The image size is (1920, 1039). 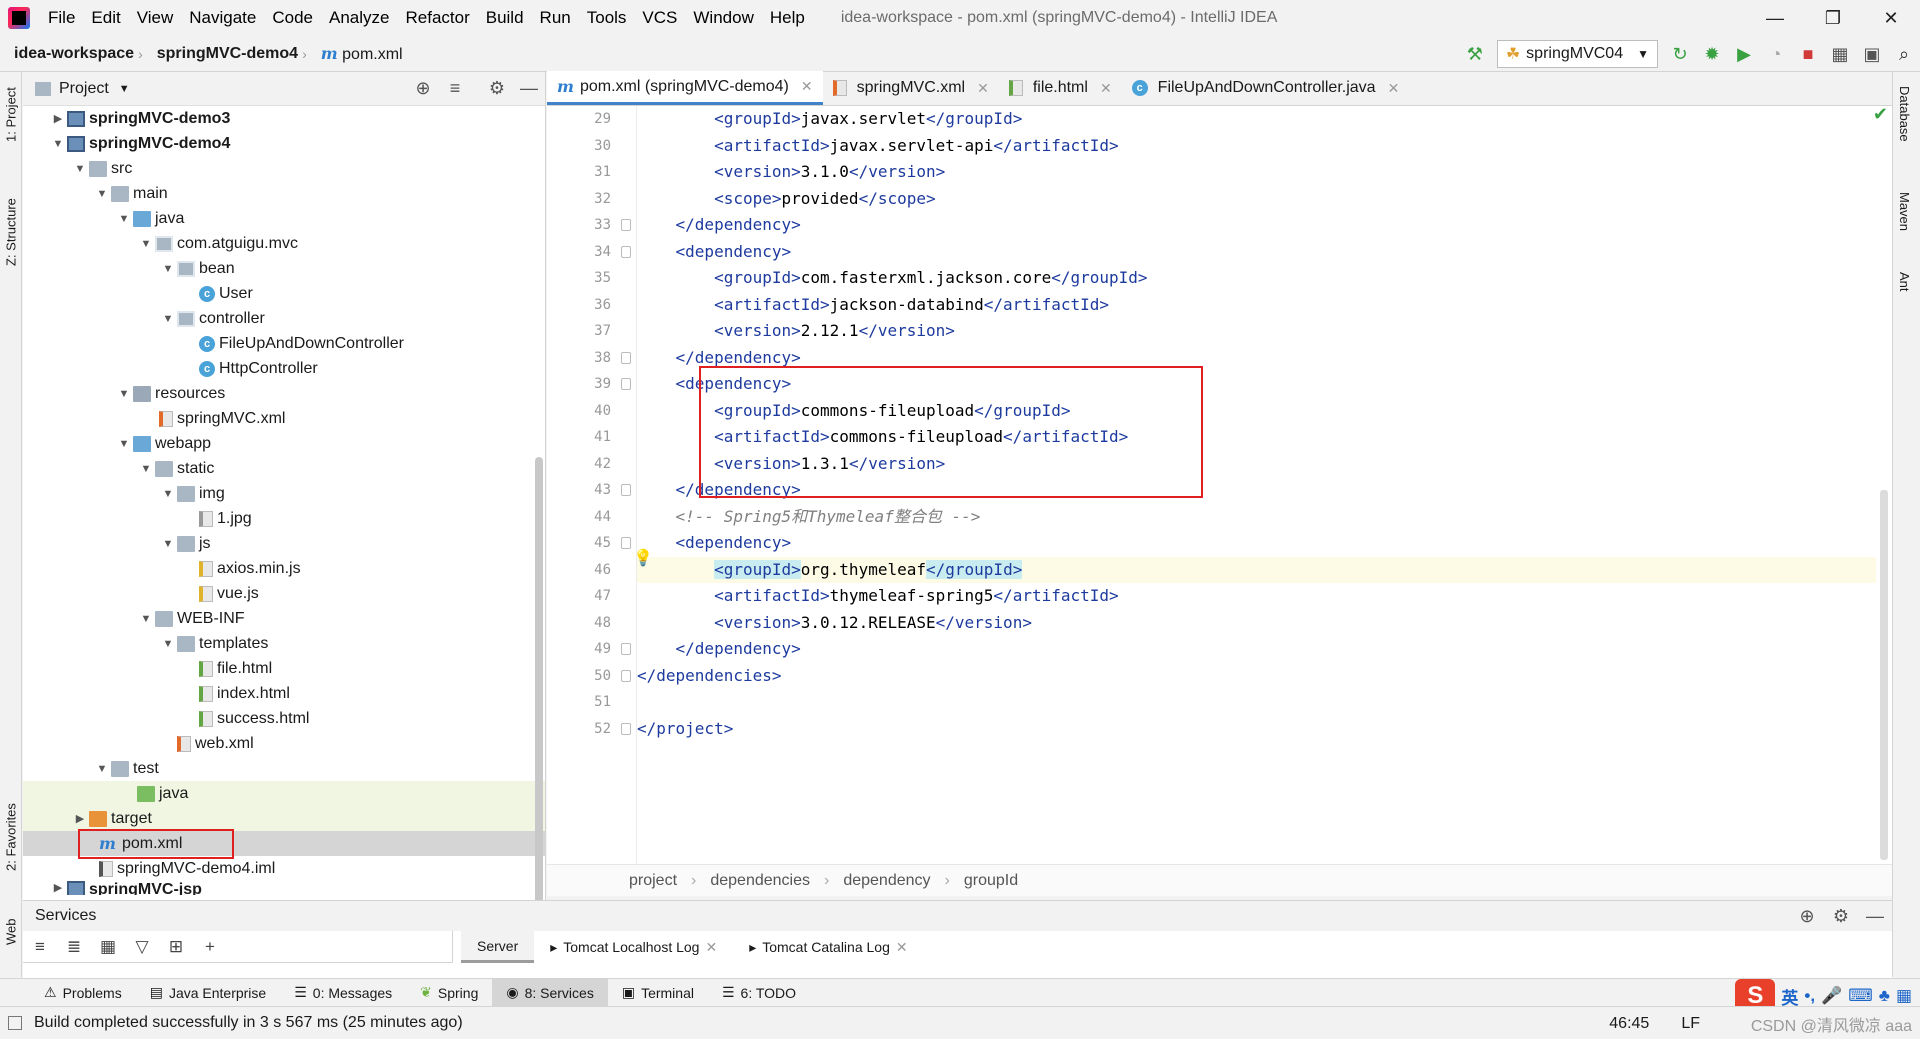 I want to click on tab-tomcat-catalina-log: ▸ Tomcat Catalina Log ✕, so click(x=828, y=947).